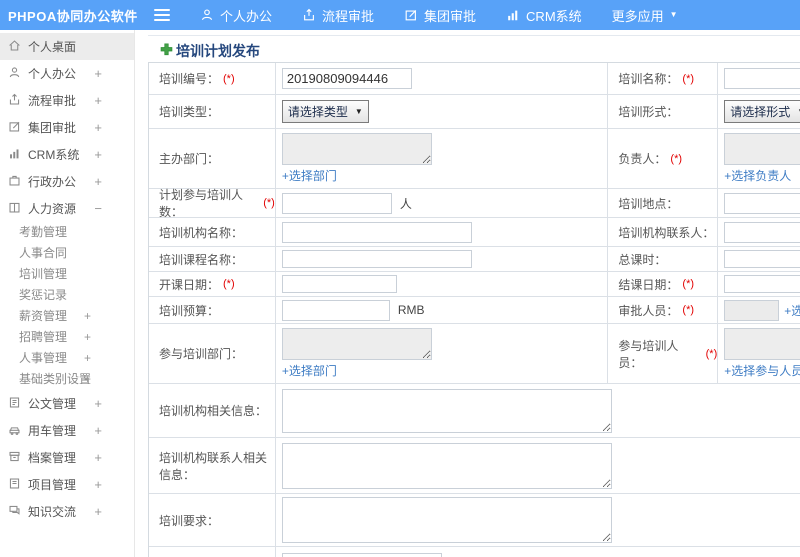  Describe the element at coordinates (218, 51) in the screenshot. I see `page-title: 培训计划发布` at that location.